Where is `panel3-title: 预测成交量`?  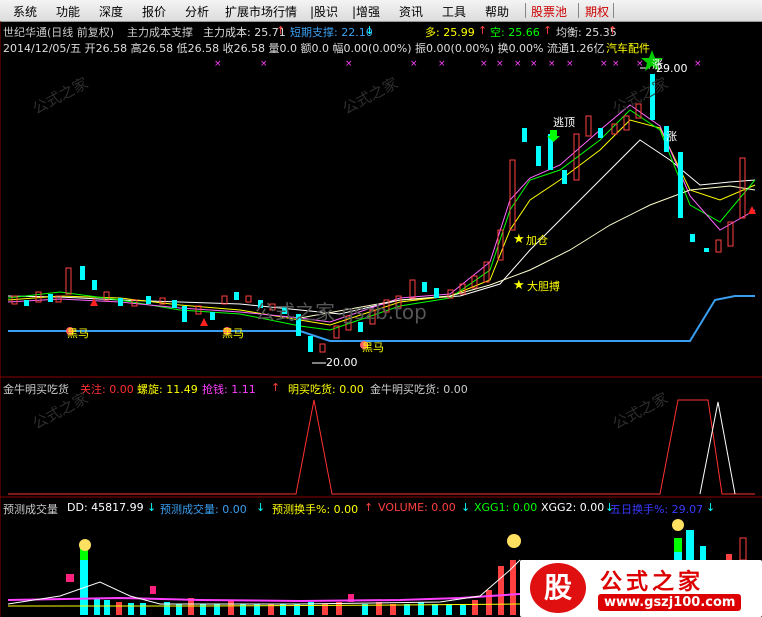 panel3-title: 预测成交量 is located at coordinates (30, 509).